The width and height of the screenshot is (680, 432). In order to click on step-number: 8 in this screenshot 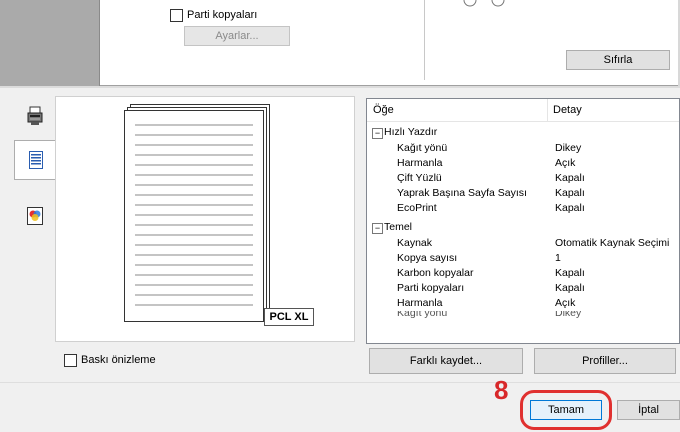, I will do `click(501, 390)`.